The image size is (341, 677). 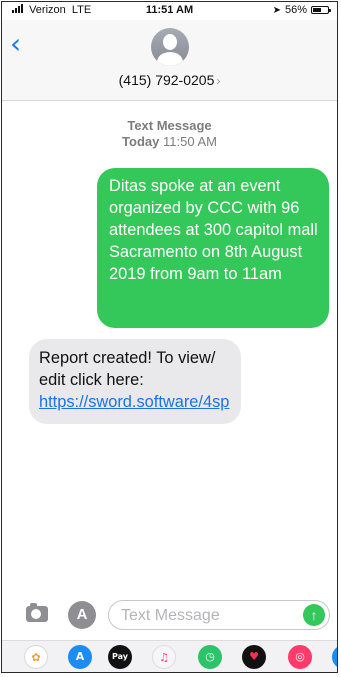 I want to click on avatar-head, so click(x=169, y=42).